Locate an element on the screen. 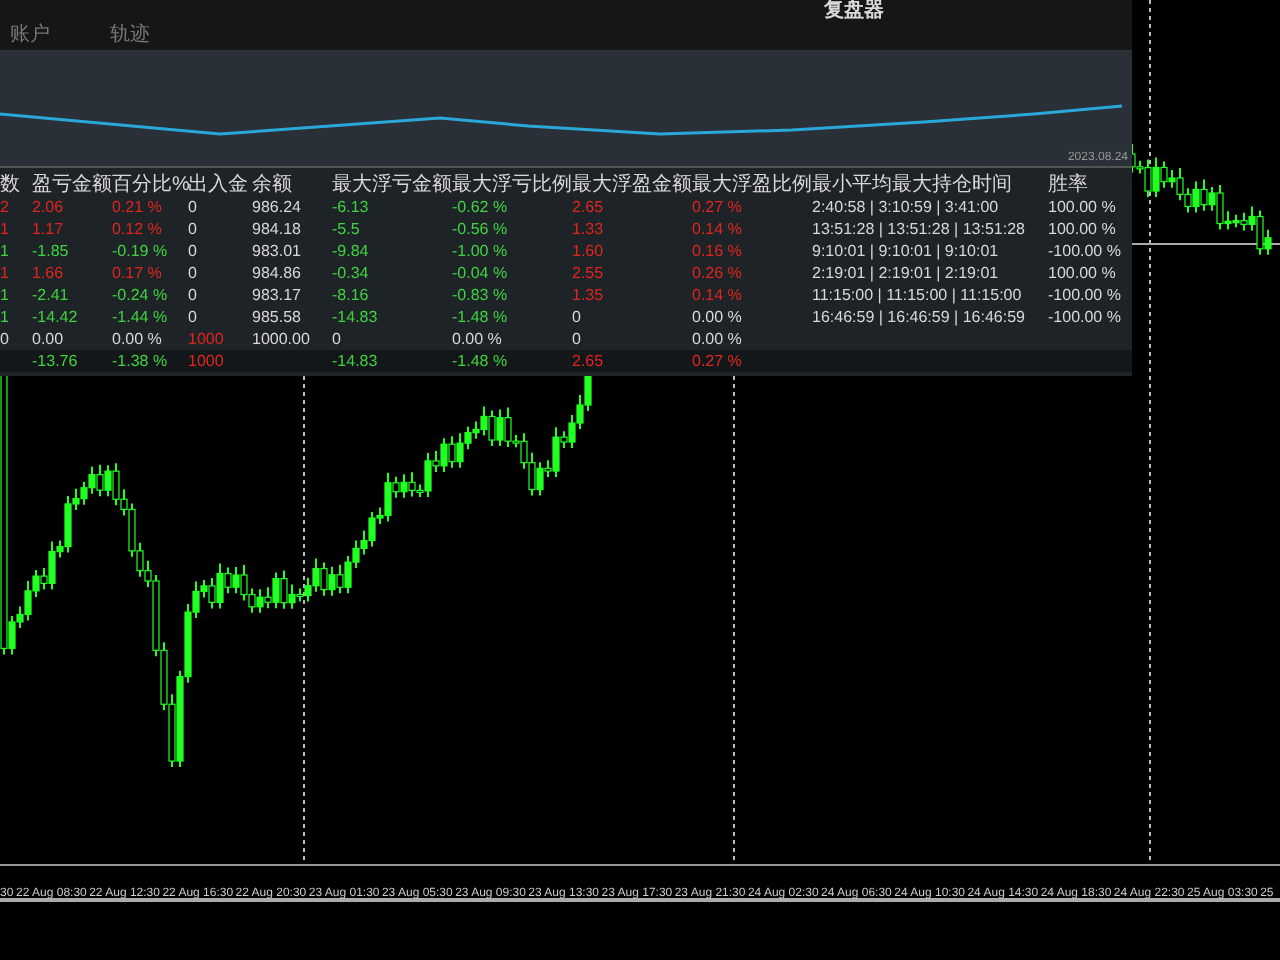  column-header: 数 is located at coordinates (11, 185).